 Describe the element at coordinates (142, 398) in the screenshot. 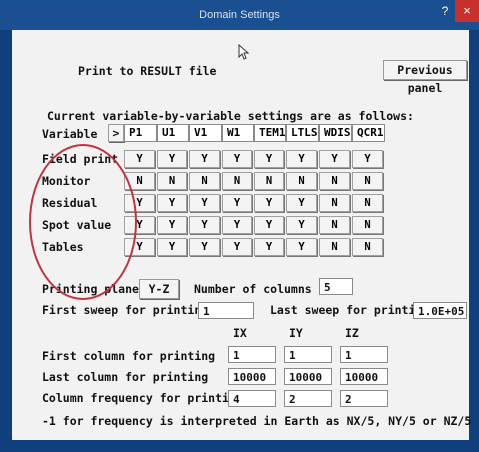

I see `column-frequency-label: Column frequency for printing` at that location.